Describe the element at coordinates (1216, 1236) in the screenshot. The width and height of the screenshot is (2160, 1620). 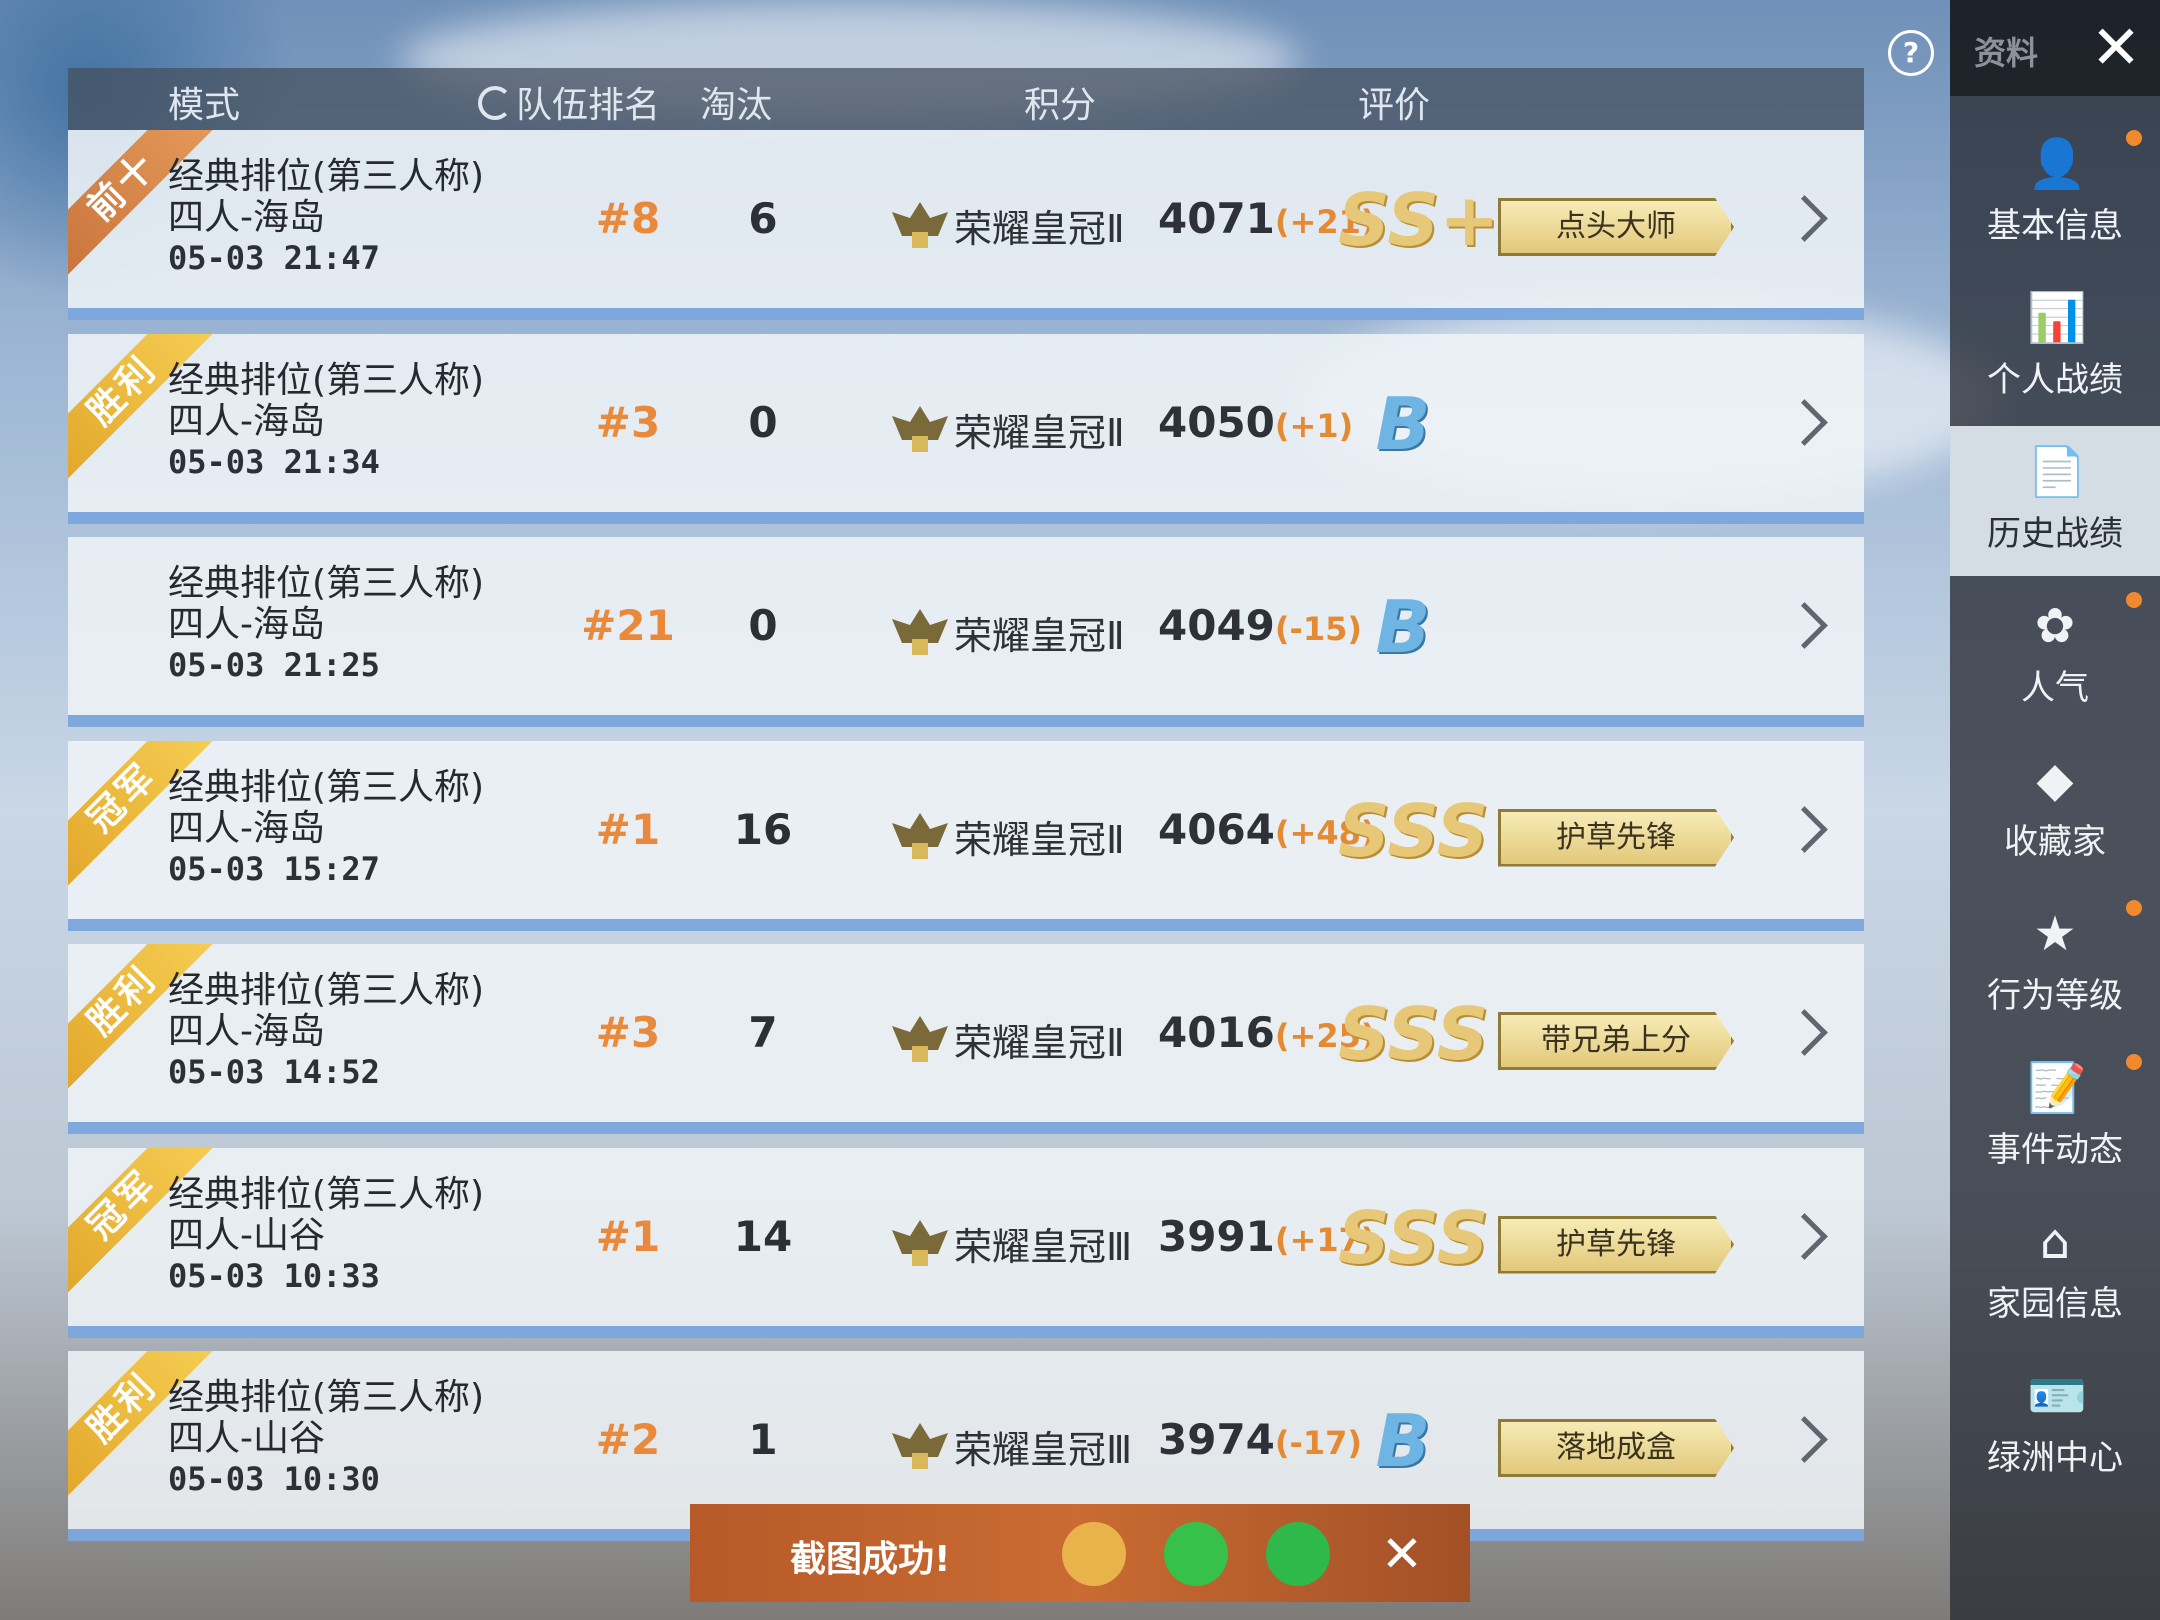
I see `score-value: 3991` at that location.